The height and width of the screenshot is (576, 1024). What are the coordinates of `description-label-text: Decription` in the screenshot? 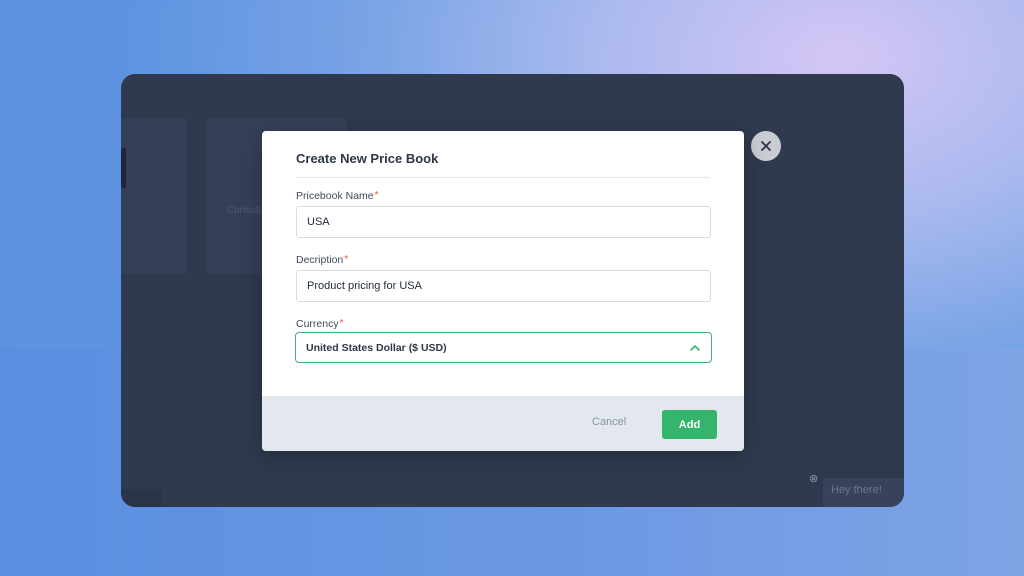 It's located at (320, 260).